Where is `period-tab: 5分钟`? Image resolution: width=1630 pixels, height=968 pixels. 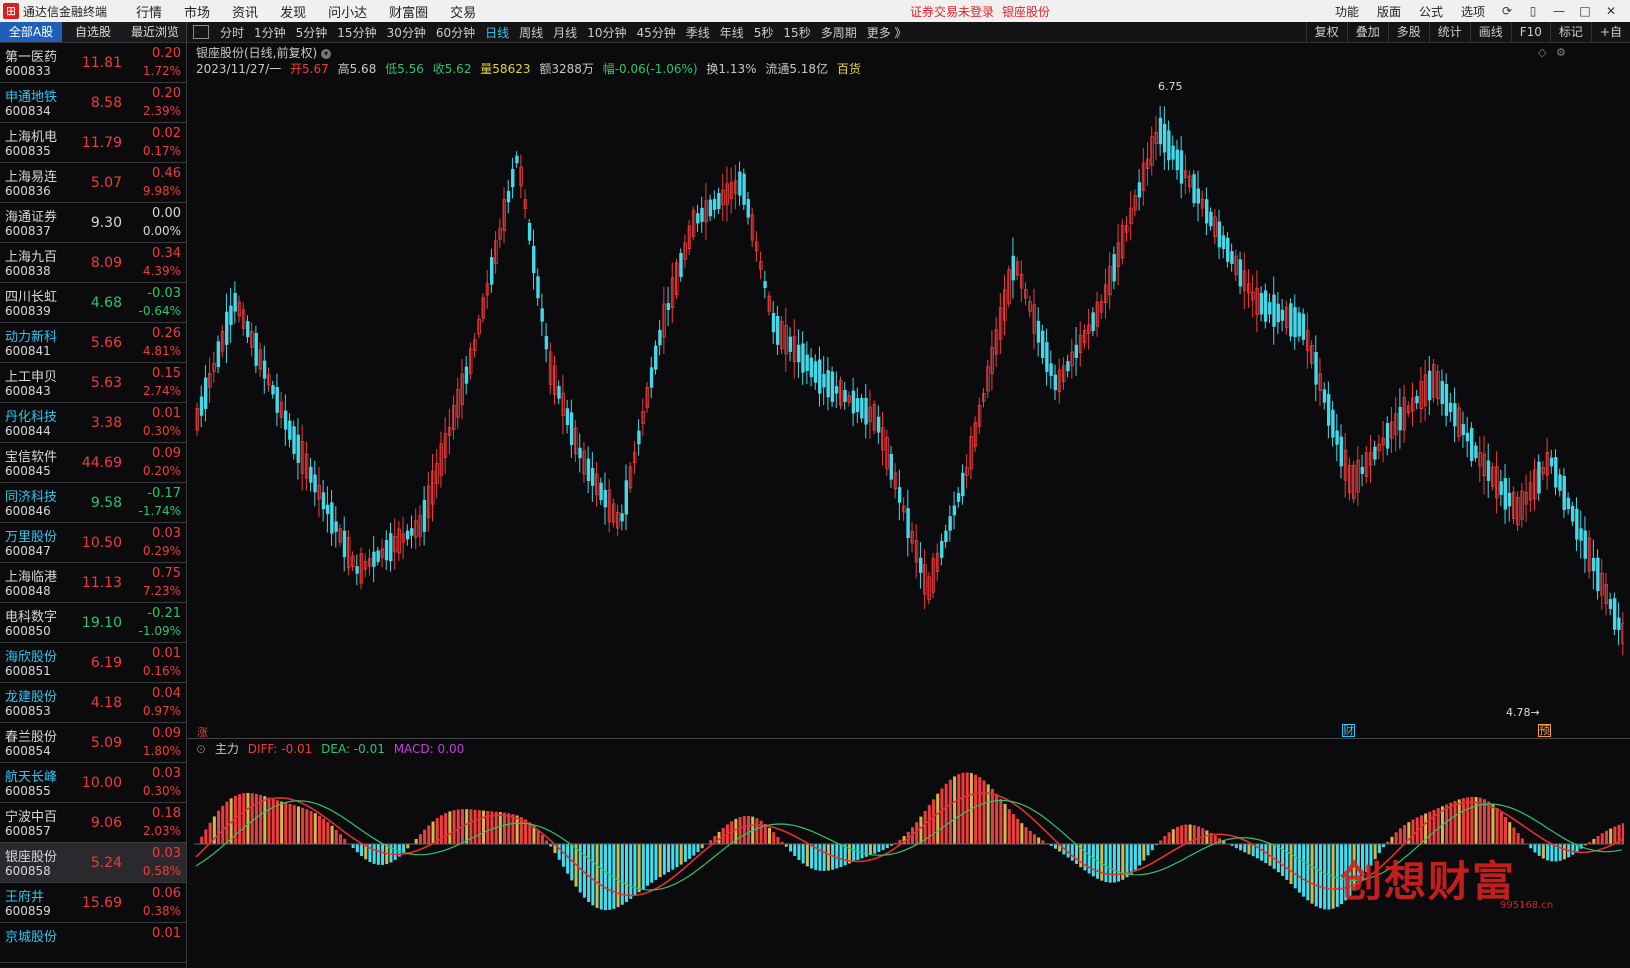 period-tab: 5分钟 is located at coordinates (312, 32).